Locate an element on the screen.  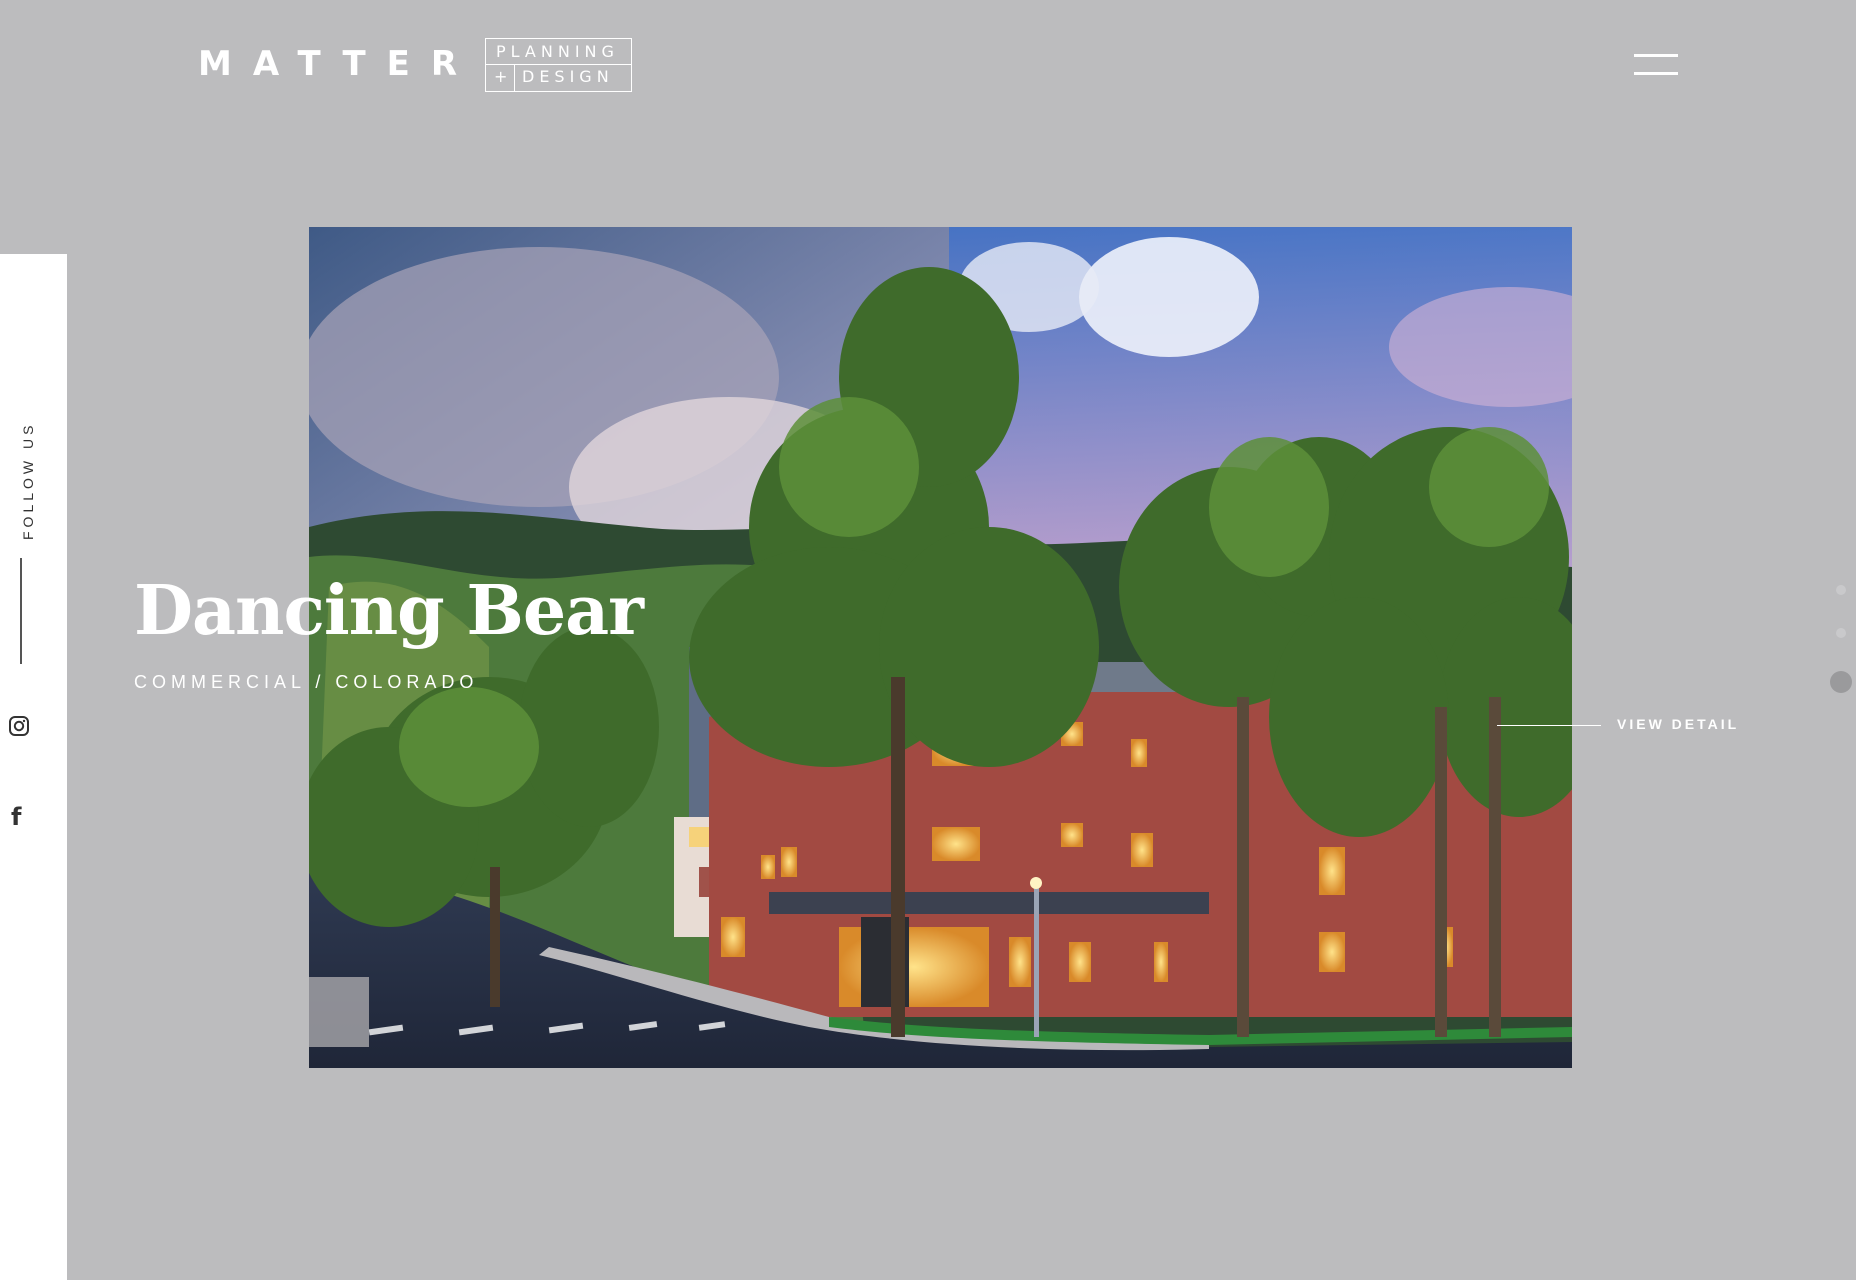
view-detail-link: VIEW DETAIL is located at coordinates (1618, 724).